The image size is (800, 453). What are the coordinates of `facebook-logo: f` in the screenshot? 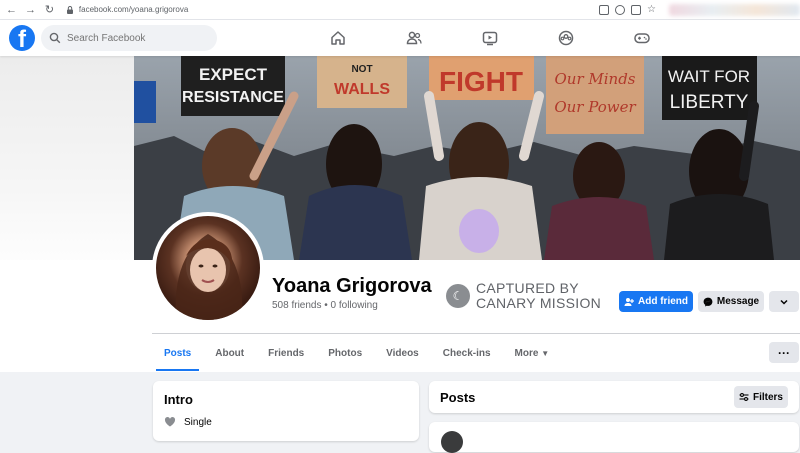 It's located at (22, 38).